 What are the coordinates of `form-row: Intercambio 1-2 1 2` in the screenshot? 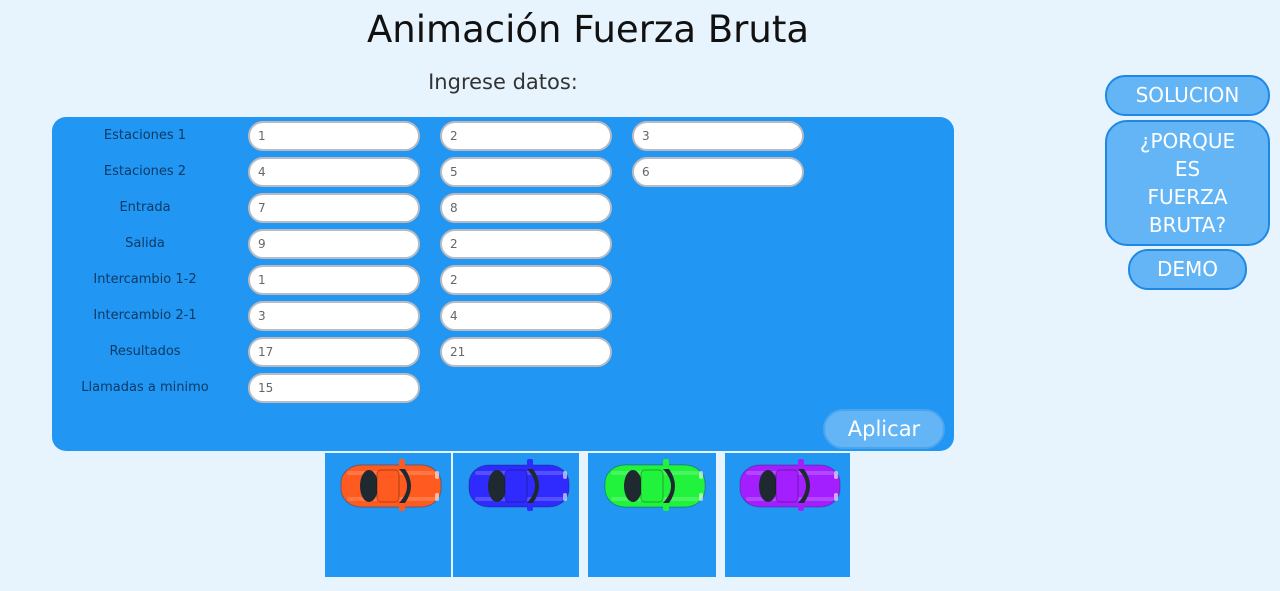 It's located at (503, 280).